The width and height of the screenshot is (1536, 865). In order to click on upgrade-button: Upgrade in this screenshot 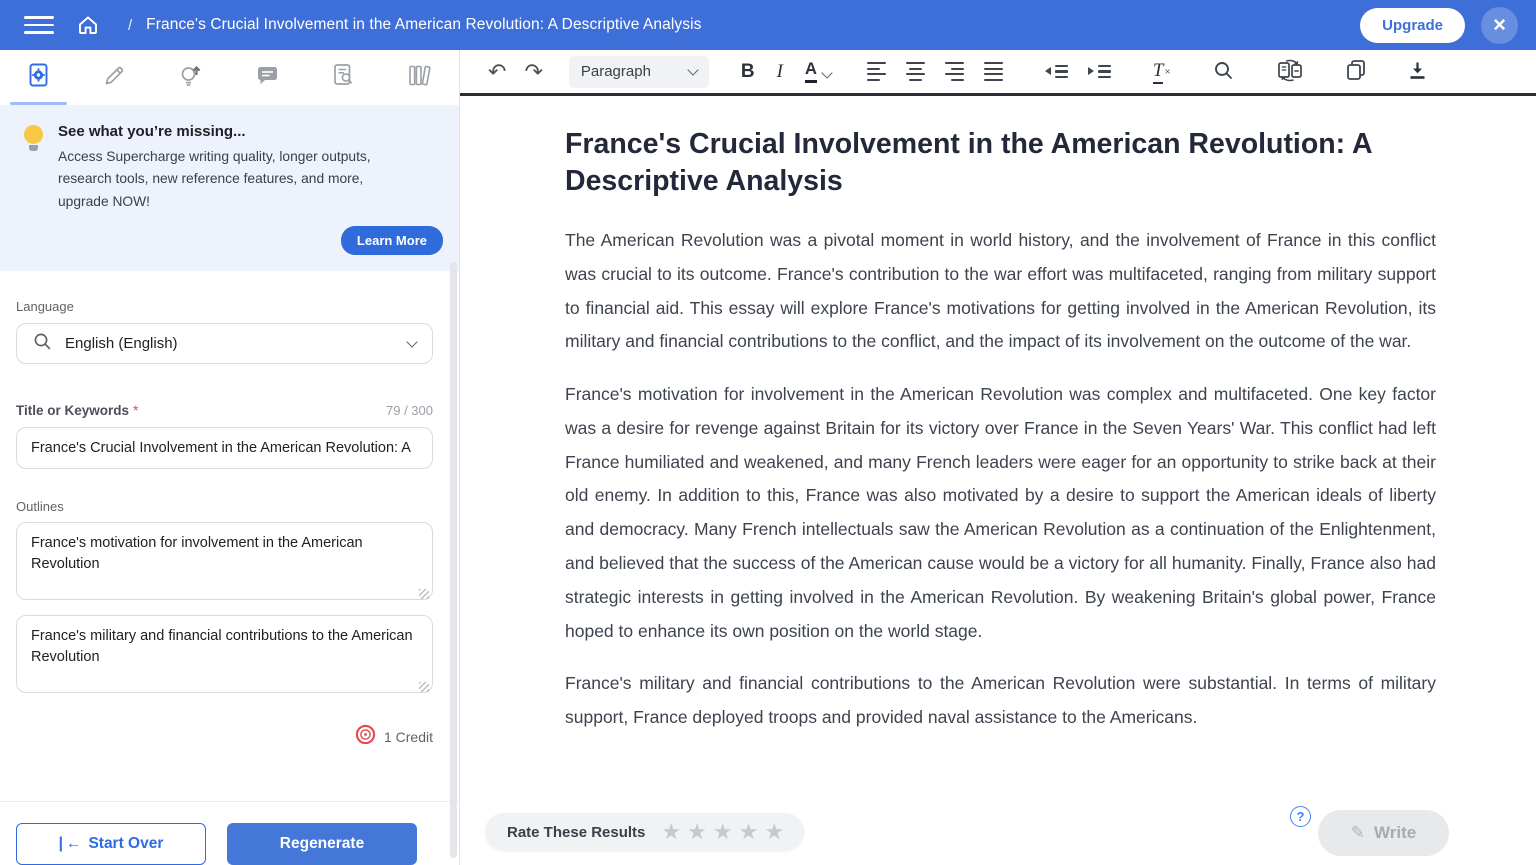, I will do `click(1412, 25)`.